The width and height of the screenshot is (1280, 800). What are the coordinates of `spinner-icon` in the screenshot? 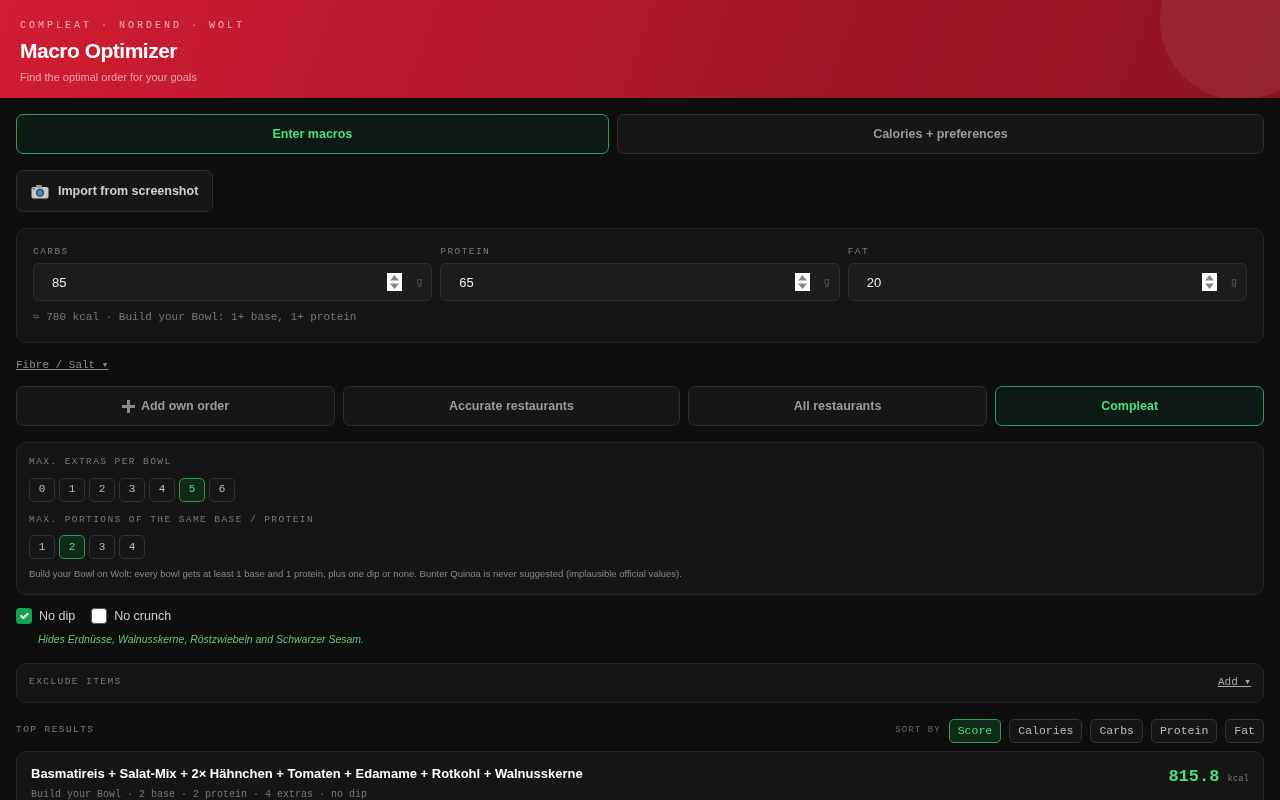 It's located at (395, 282).